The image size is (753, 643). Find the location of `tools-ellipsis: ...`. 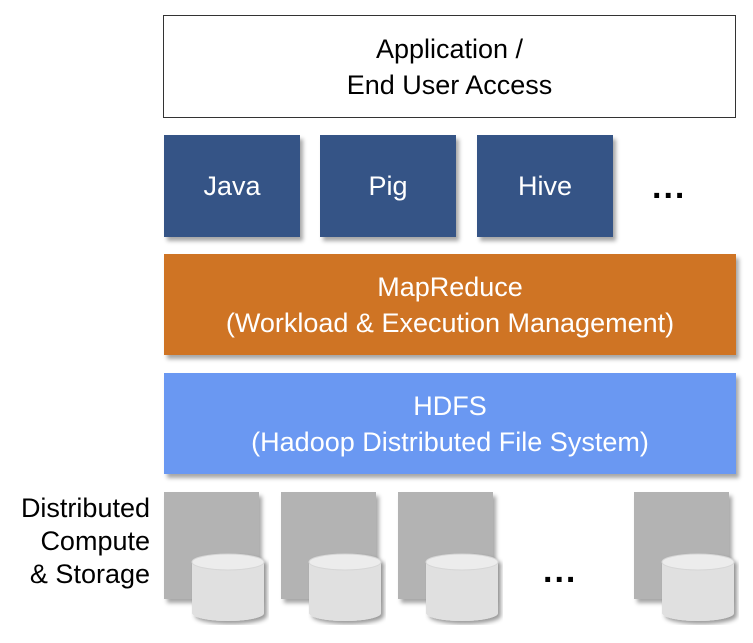

tools-ellipsis: ... is located at coordinates (669, 187).